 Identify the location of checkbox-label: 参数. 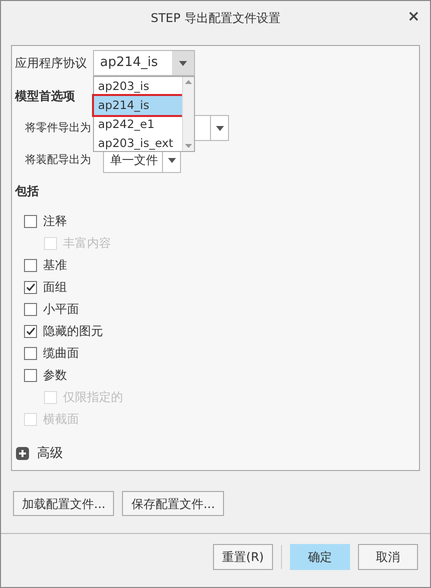
(55, 375).